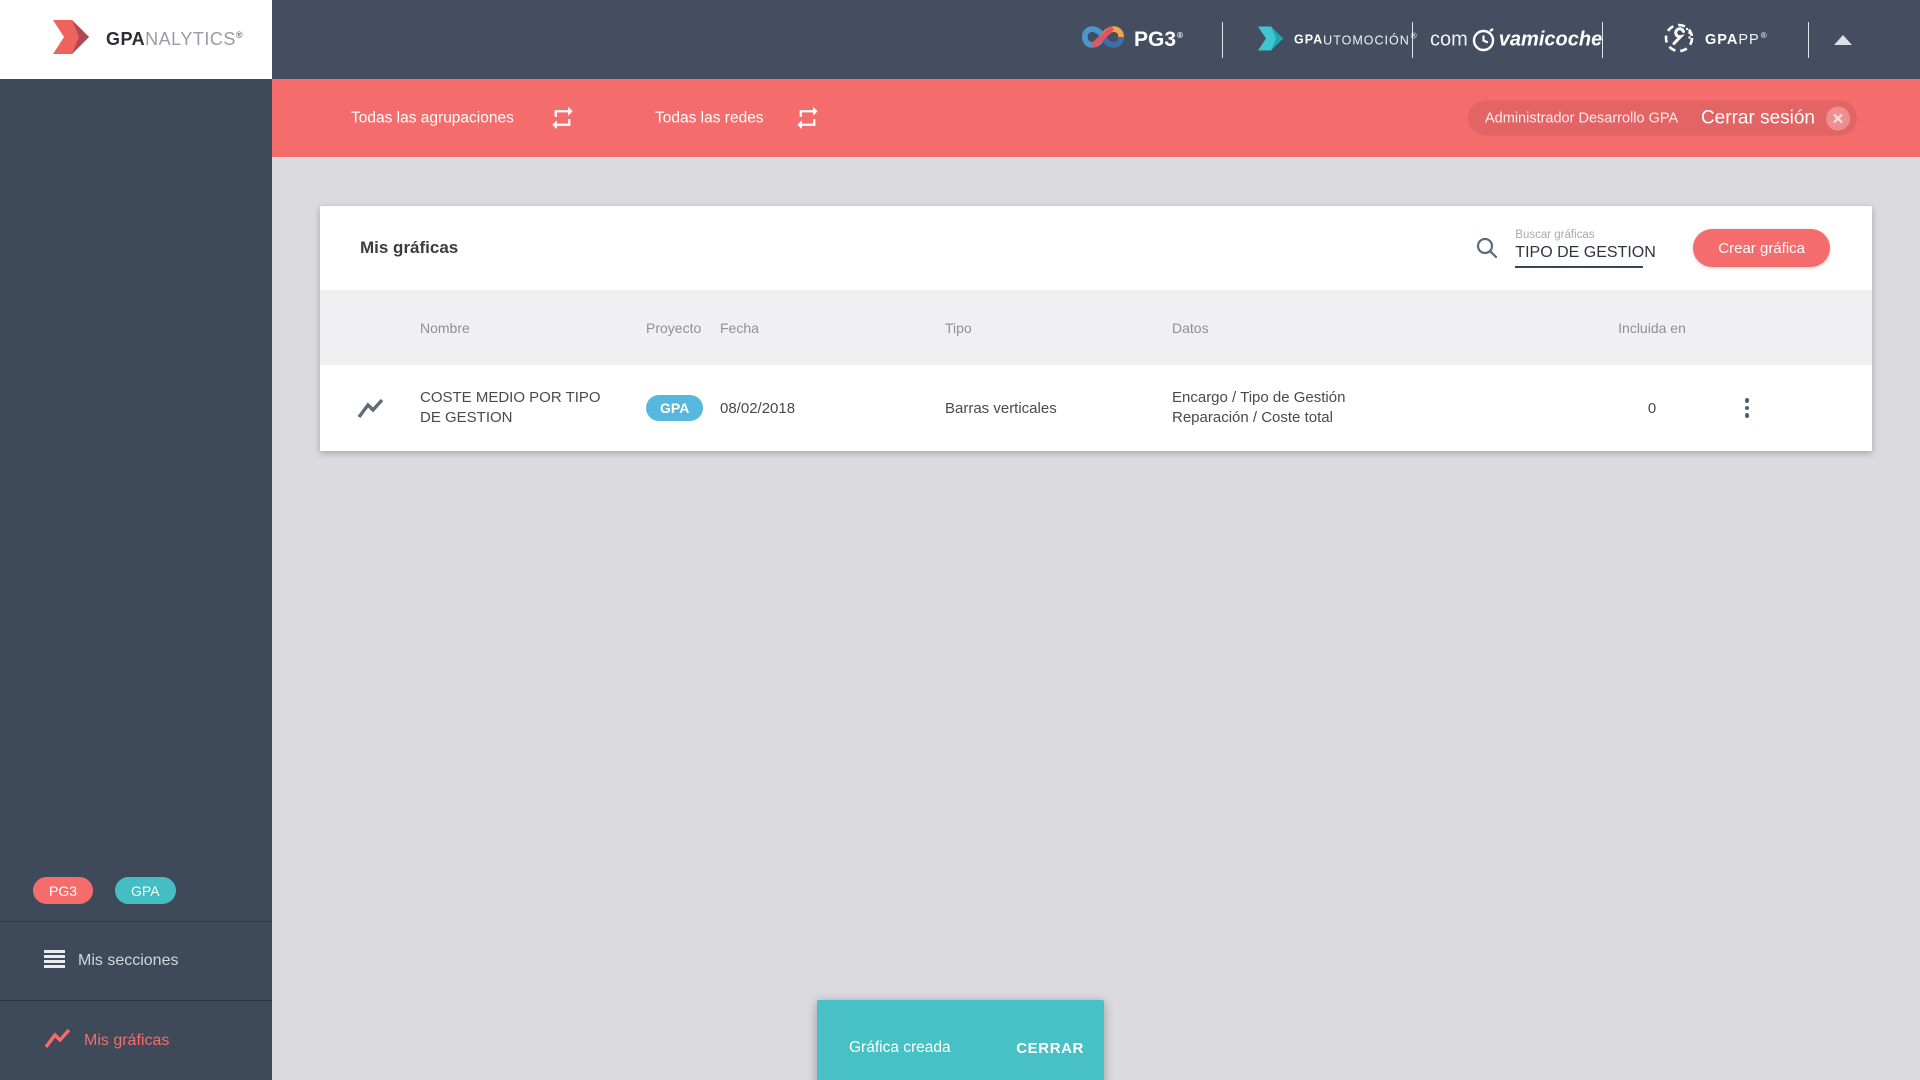 This screenshot has width=1920, height=1080. What do you see at coordinates (1487, 248) in the screenshot?
I see `search-icon` at bounding box center [1487, 248].